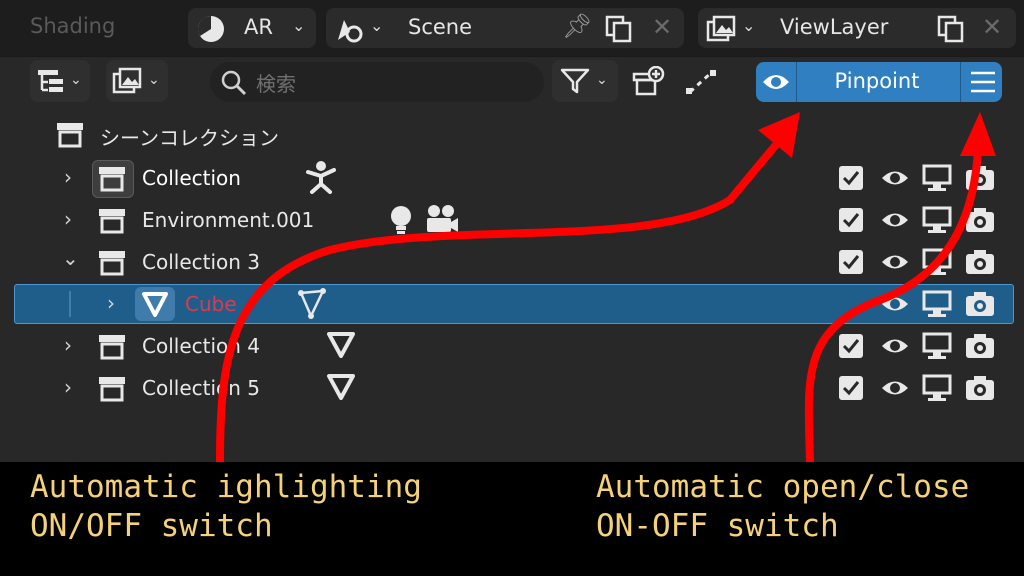 Image resolution: width=1024 pixels, height=576 pixels. Describe the element at coordinates (783, 487) in the screenshot. I see `caption-right-line1: Automatic open/close` at that location.